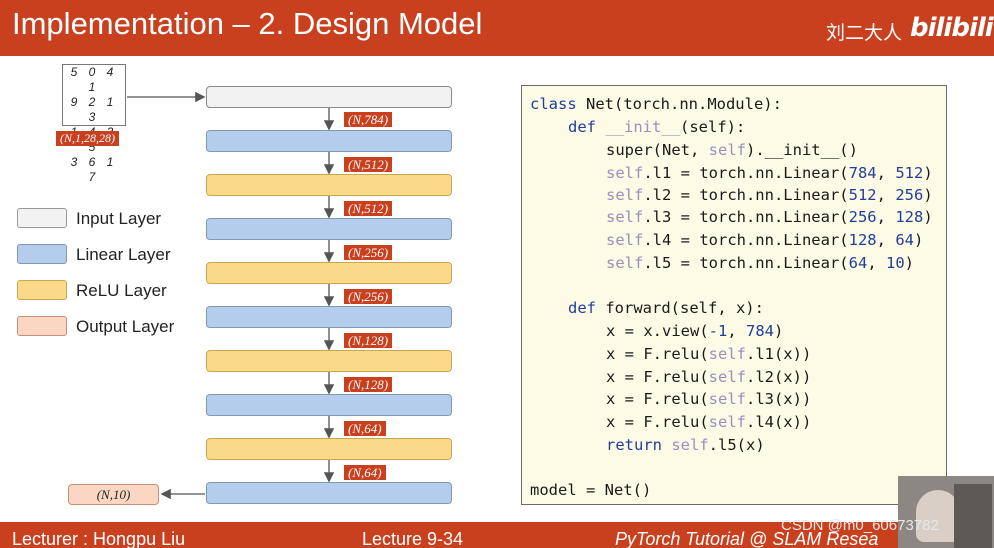 This screenshot has width=994, height=548. I want to click on legend-swatch-relu, so click(42, 290).